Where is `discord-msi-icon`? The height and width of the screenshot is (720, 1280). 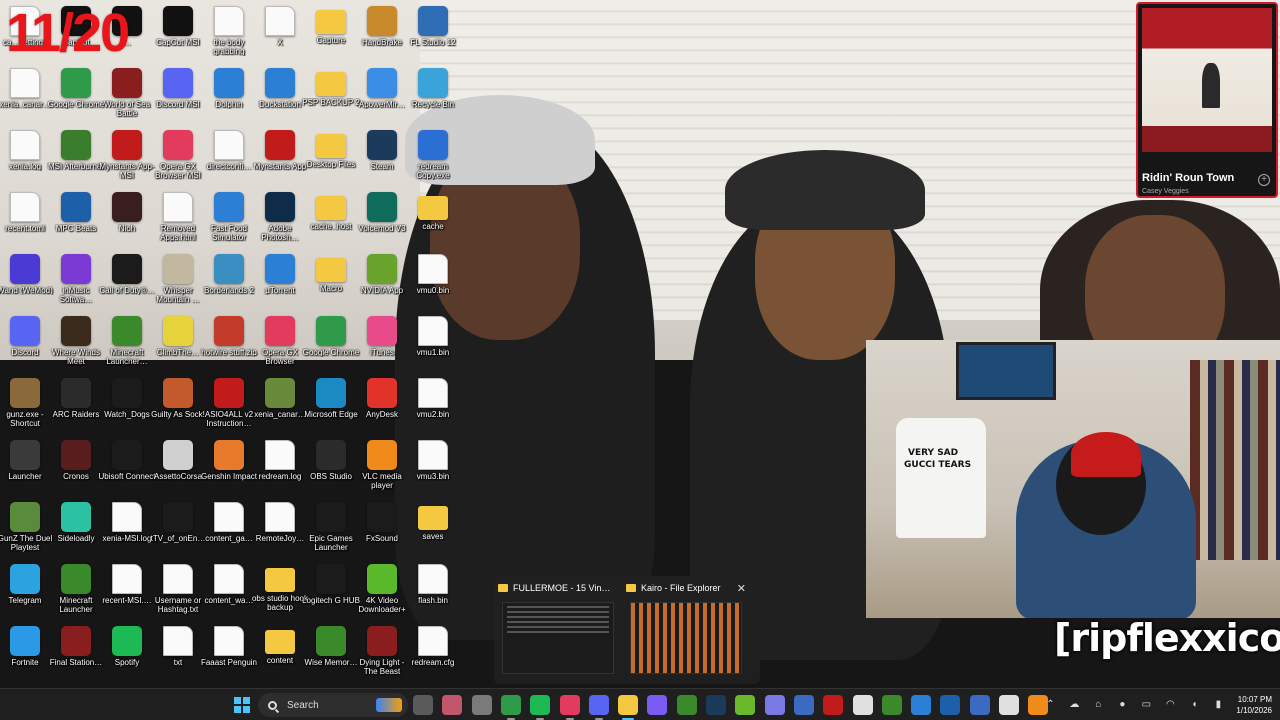
discord-msi-icon is located at coordinates (657, 705).